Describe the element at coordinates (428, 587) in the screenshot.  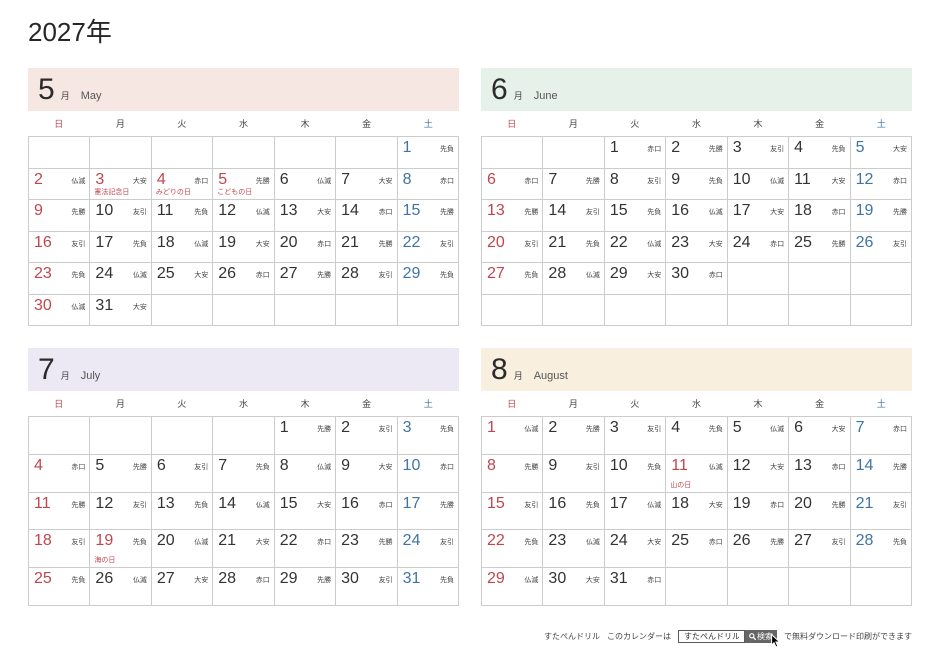
I see `day-cell: 31 先負` at that location.